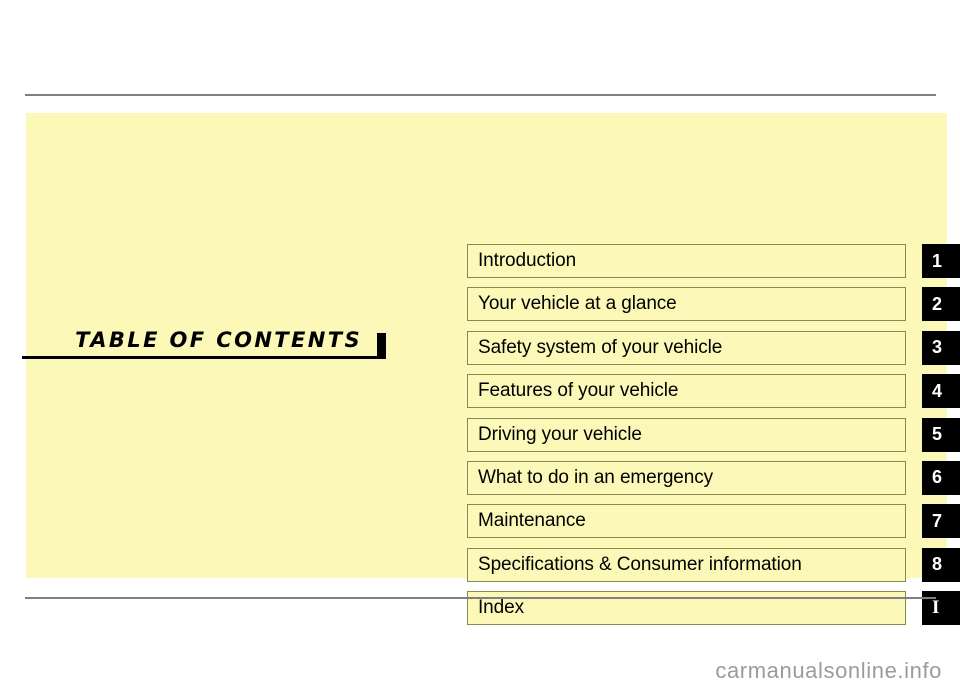 Image resolution: width=960 pixels, height=689 pixels. I want to click on chapter-tab-marker: 4, so click(941, 391).